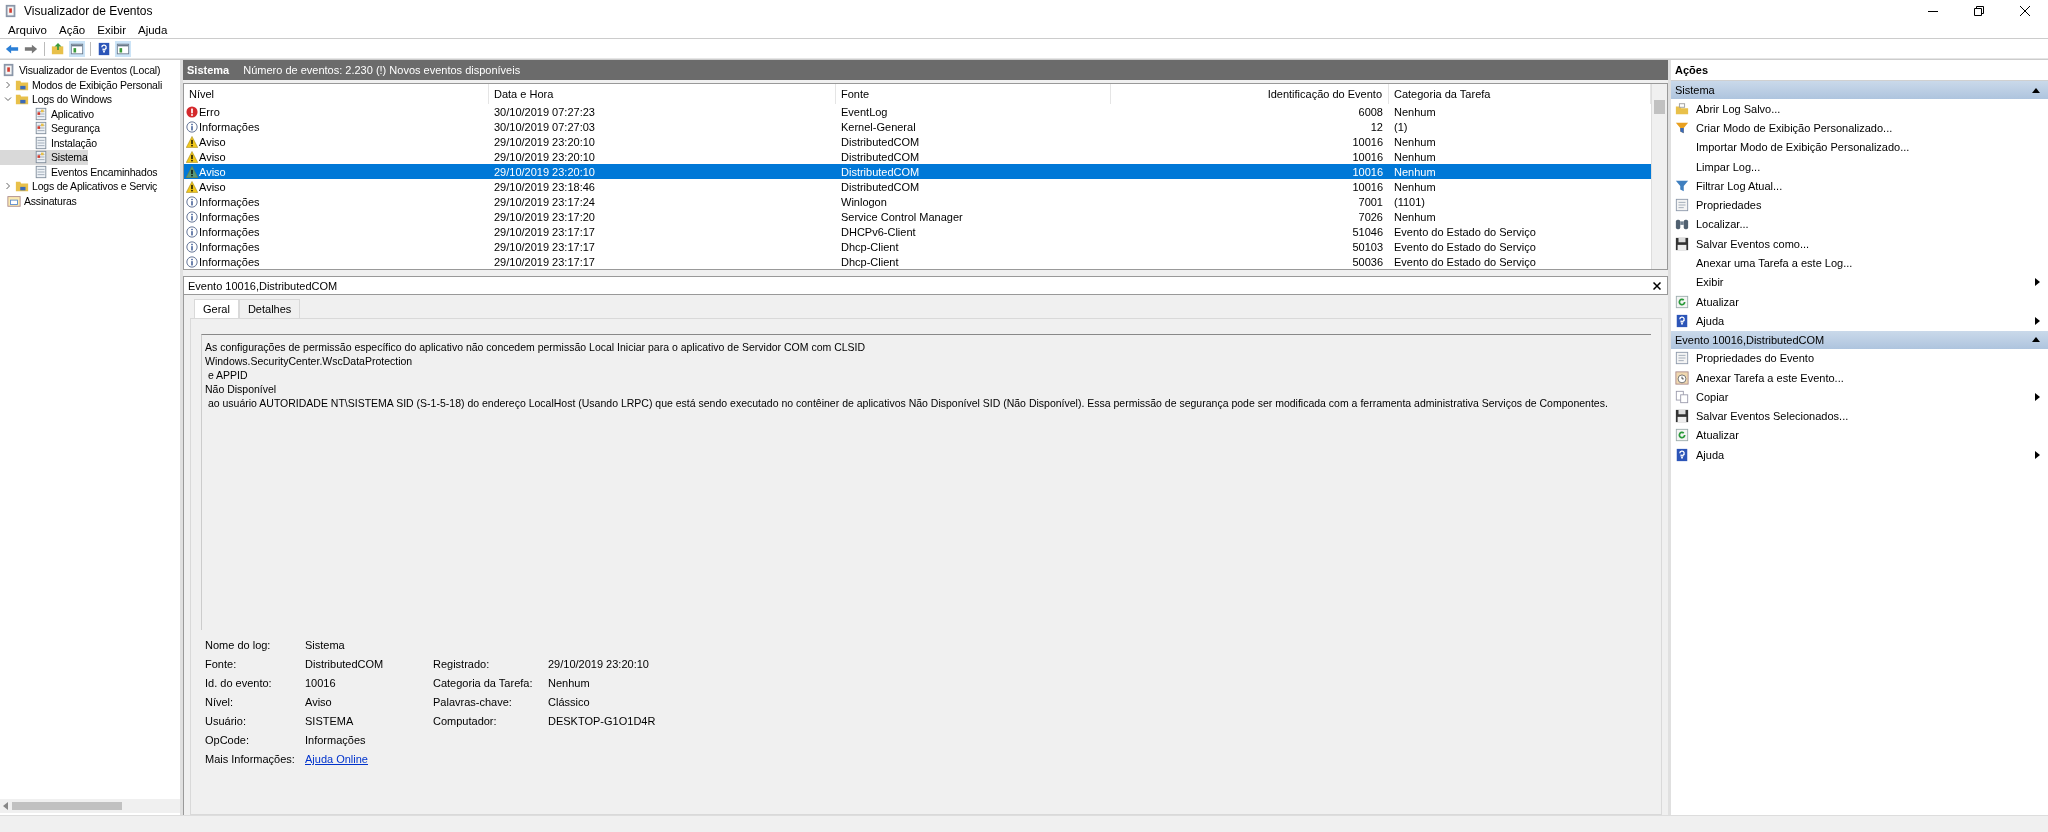  What do you see at coordinates (336, 759) in the screenshot?
I see `help-link: Ajuda Online` at bounding box center [336, 759].